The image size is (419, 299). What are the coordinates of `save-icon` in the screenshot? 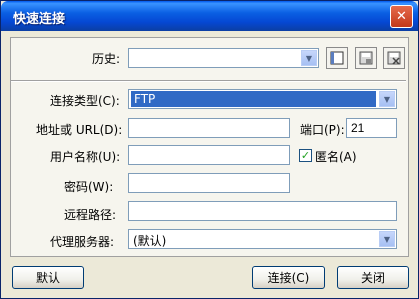 It's located at (366, 58).